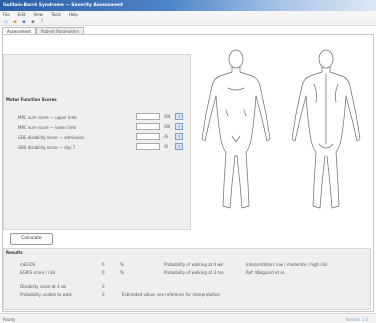 Image resolution: width=376 pixels, height=323 pixels. I want to click on help-icon: ?, so click(42, 22).